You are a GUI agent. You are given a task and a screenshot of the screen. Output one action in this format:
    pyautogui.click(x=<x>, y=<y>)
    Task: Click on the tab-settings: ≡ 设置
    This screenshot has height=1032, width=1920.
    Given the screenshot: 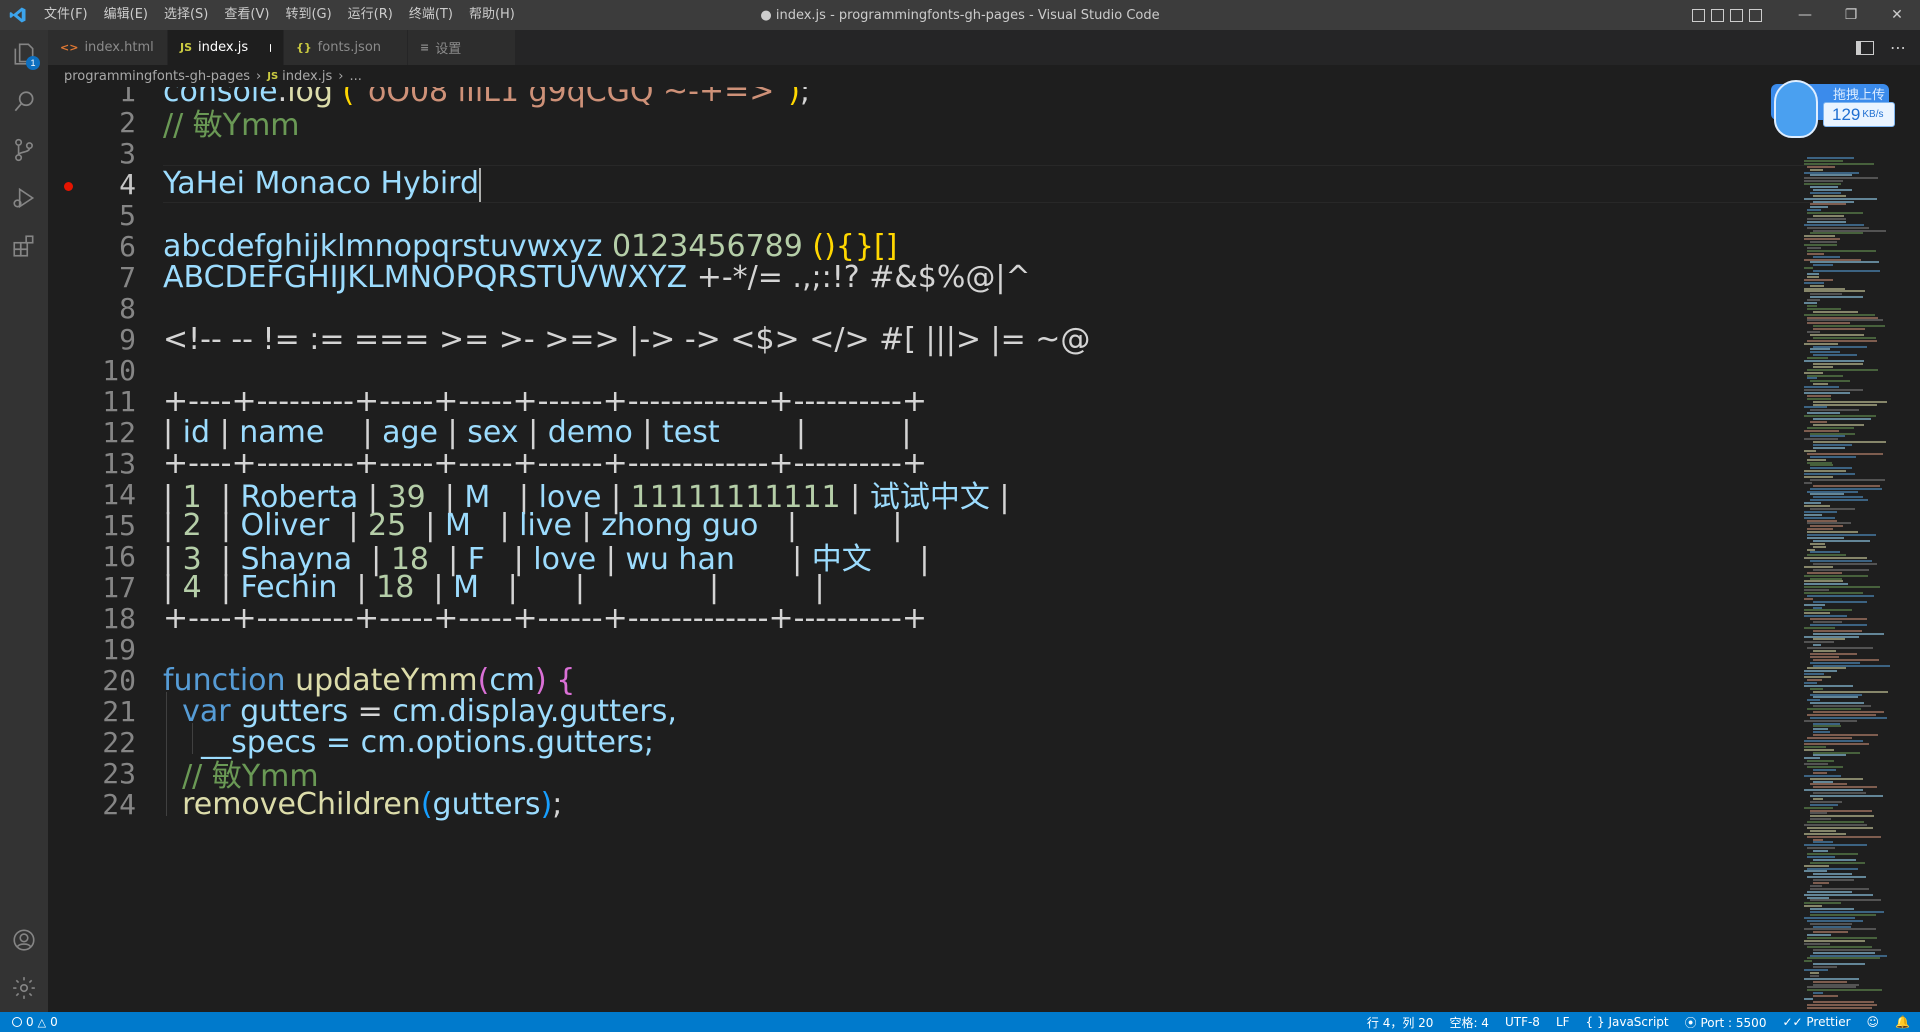 What is the action you would take?
    pyautogui.click(x=462, y=47)
    